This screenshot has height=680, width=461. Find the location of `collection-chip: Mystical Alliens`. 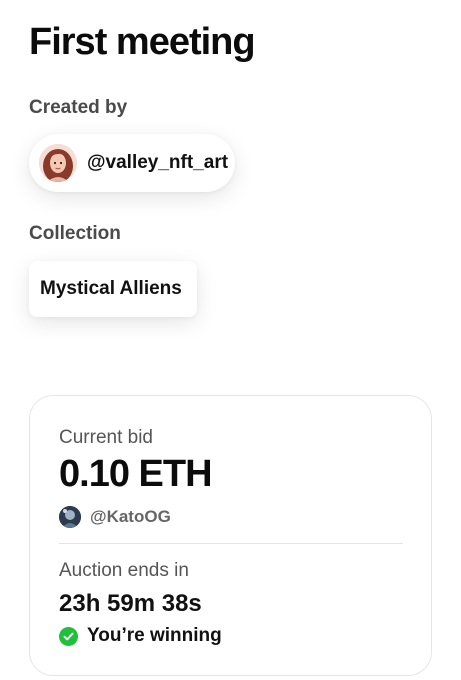

collection-chip: Mystical Alliens is located at coordinates (113, 289).